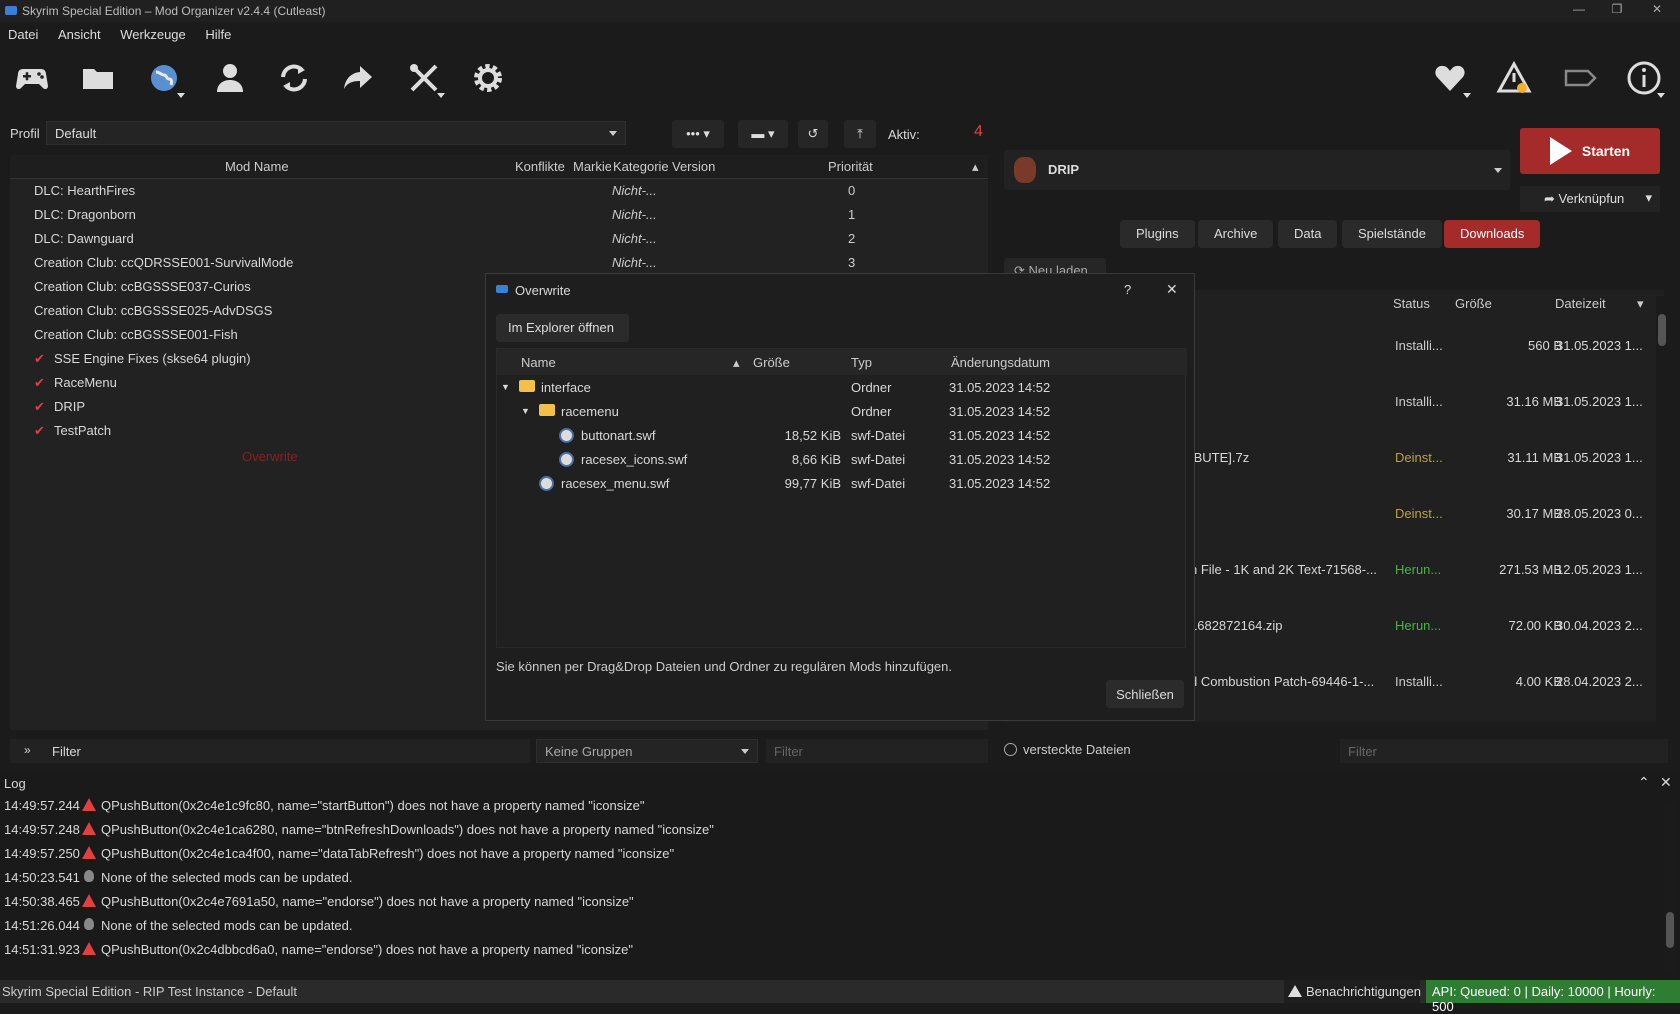  Describe the element at coordinates (640, 166) in the screenshot. I see `col-category: Kategorie` at that location.